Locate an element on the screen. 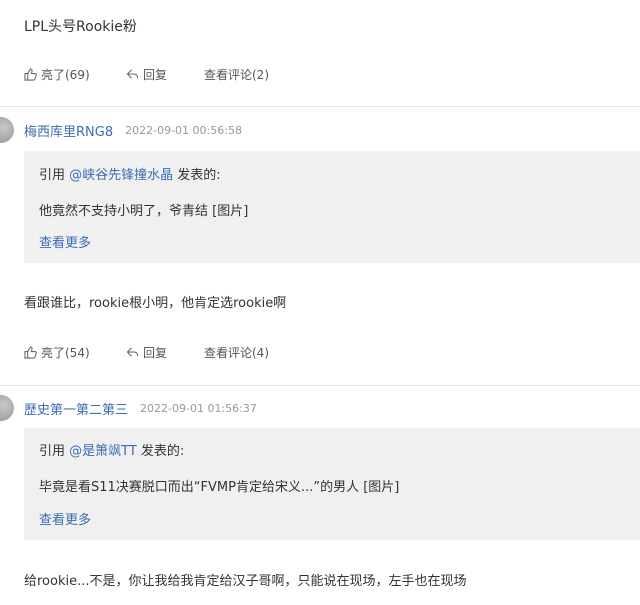 This screenshot has height=605, width=640. quote-content: 毕竟是看S11决赛脱口而出“FVMP肯定给宋义...”的男人 [图片] is located at coordinates (219, 487).